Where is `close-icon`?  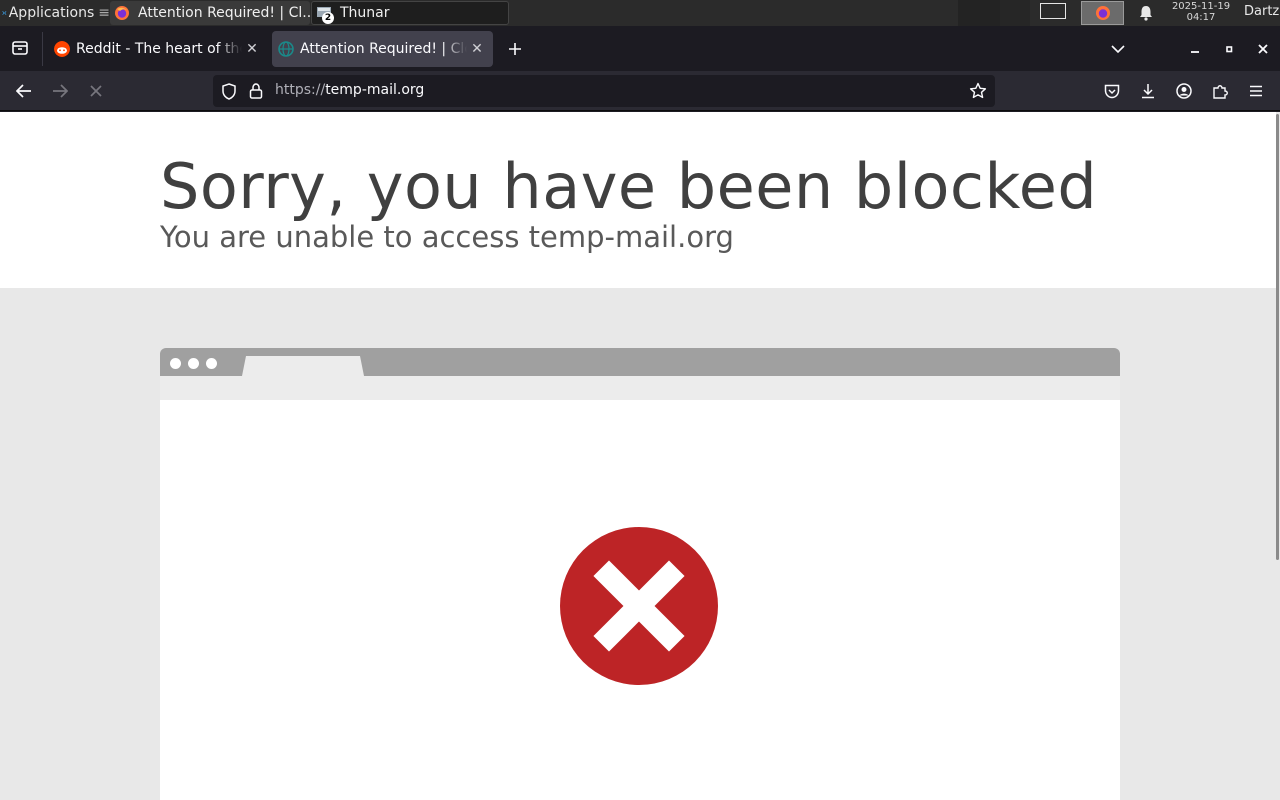 close-icon is located at coordinates (1263, 49).